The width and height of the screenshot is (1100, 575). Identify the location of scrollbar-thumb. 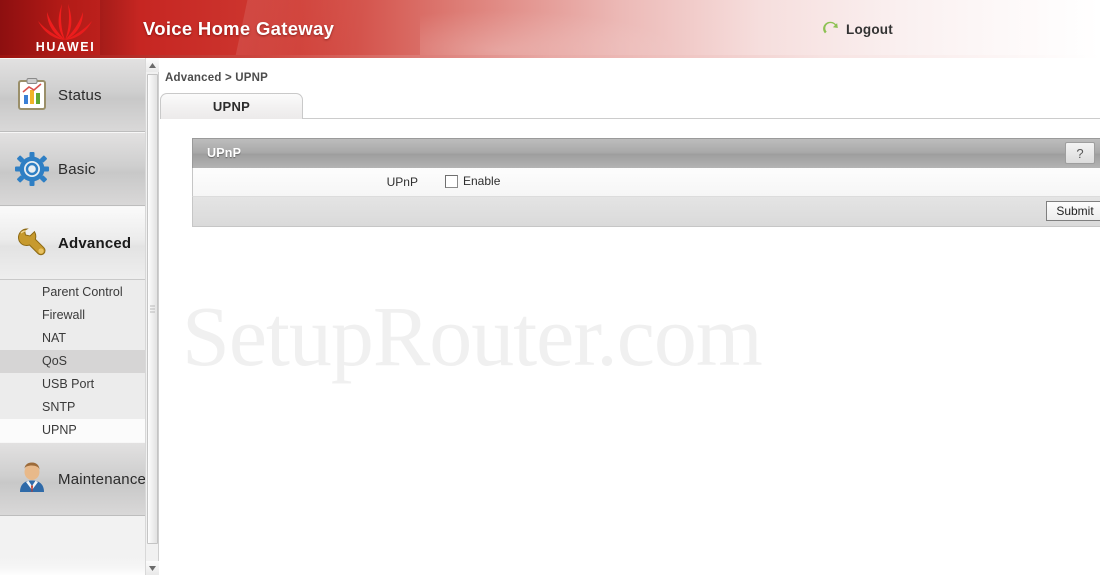
(152, 309).